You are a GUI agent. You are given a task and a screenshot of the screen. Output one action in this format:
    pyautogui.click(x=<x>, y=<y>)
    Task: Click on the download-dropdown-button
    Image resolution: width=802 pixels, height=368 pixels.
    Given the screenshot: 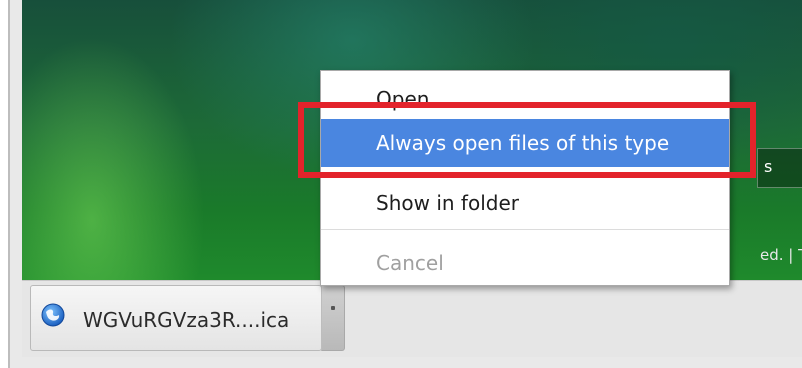 What is the action you would take?
    pyautogui.click(x=333, y=318)
    